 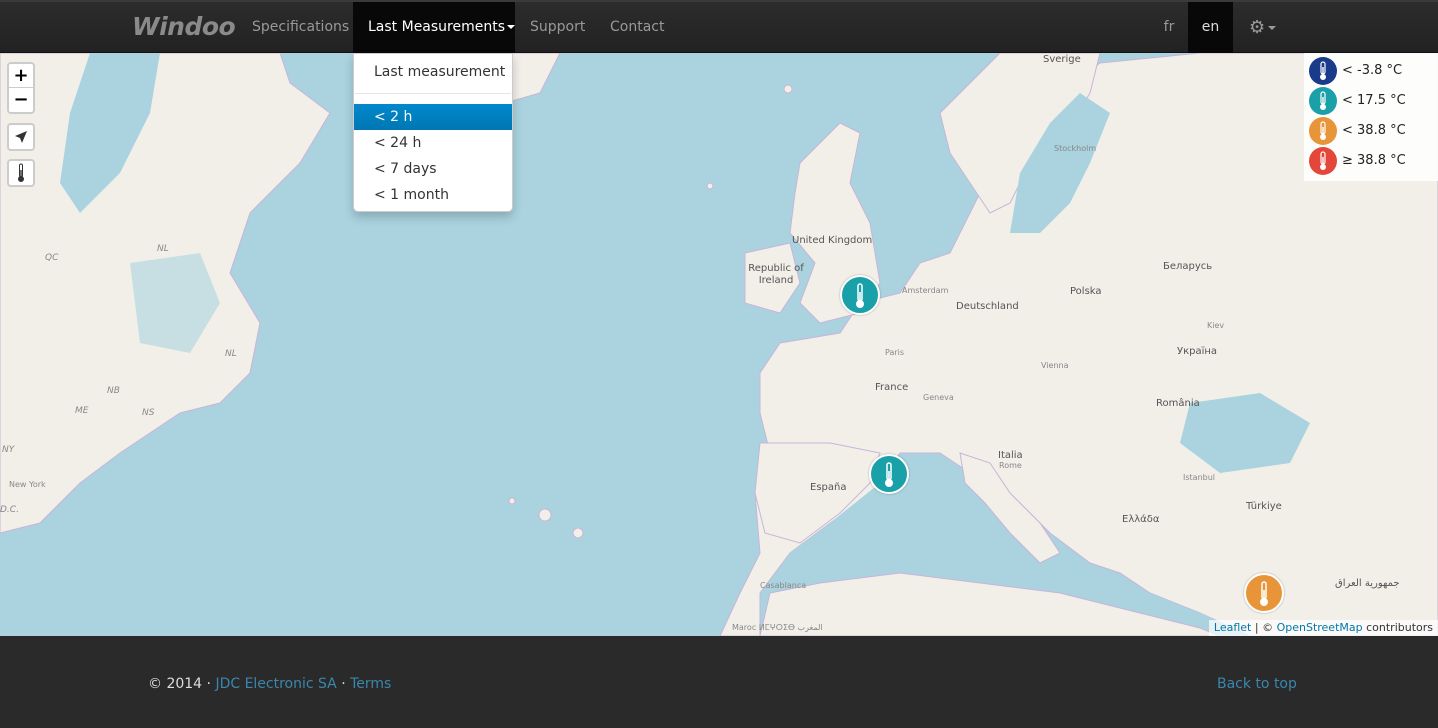 I want to click on legend-label: < 17.5 °C, so click(x=1374, y=100).